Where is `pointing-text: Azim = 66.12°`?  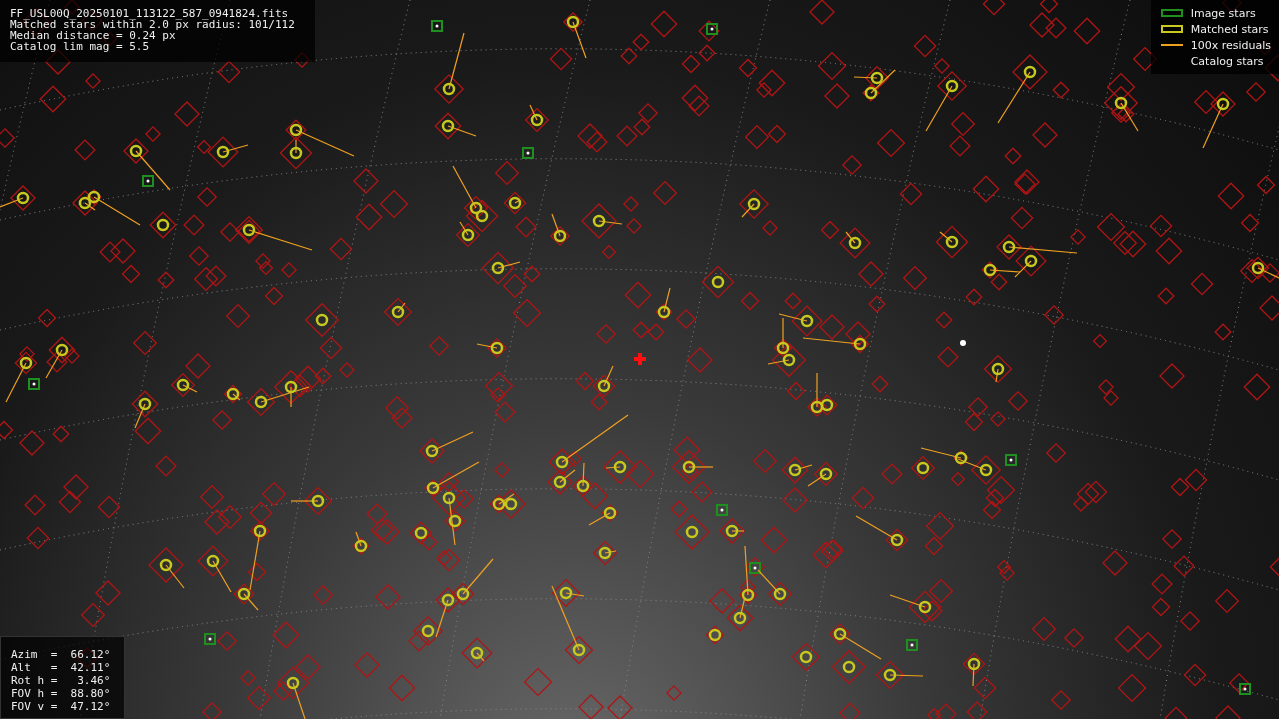
pointing-text: Azim = 66.12° is located at coordinates (61, 654).